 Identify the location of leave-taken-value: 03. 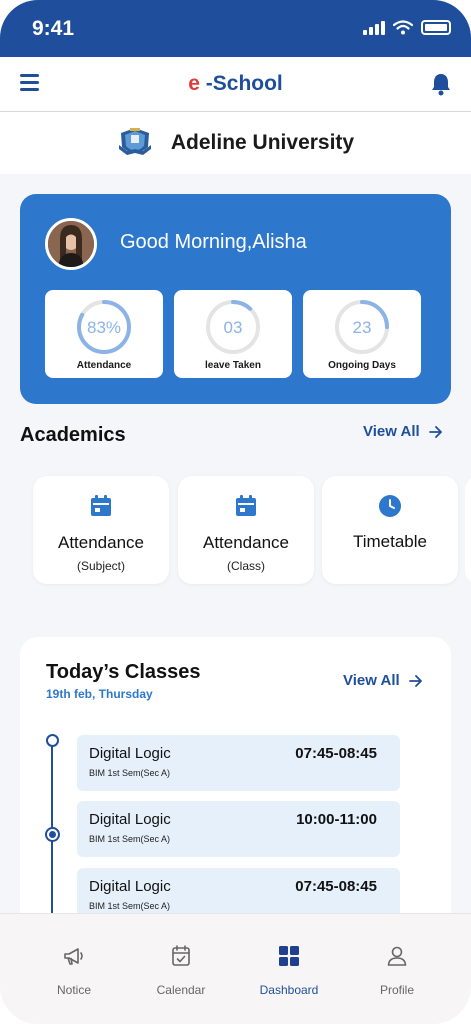
(233, 327).